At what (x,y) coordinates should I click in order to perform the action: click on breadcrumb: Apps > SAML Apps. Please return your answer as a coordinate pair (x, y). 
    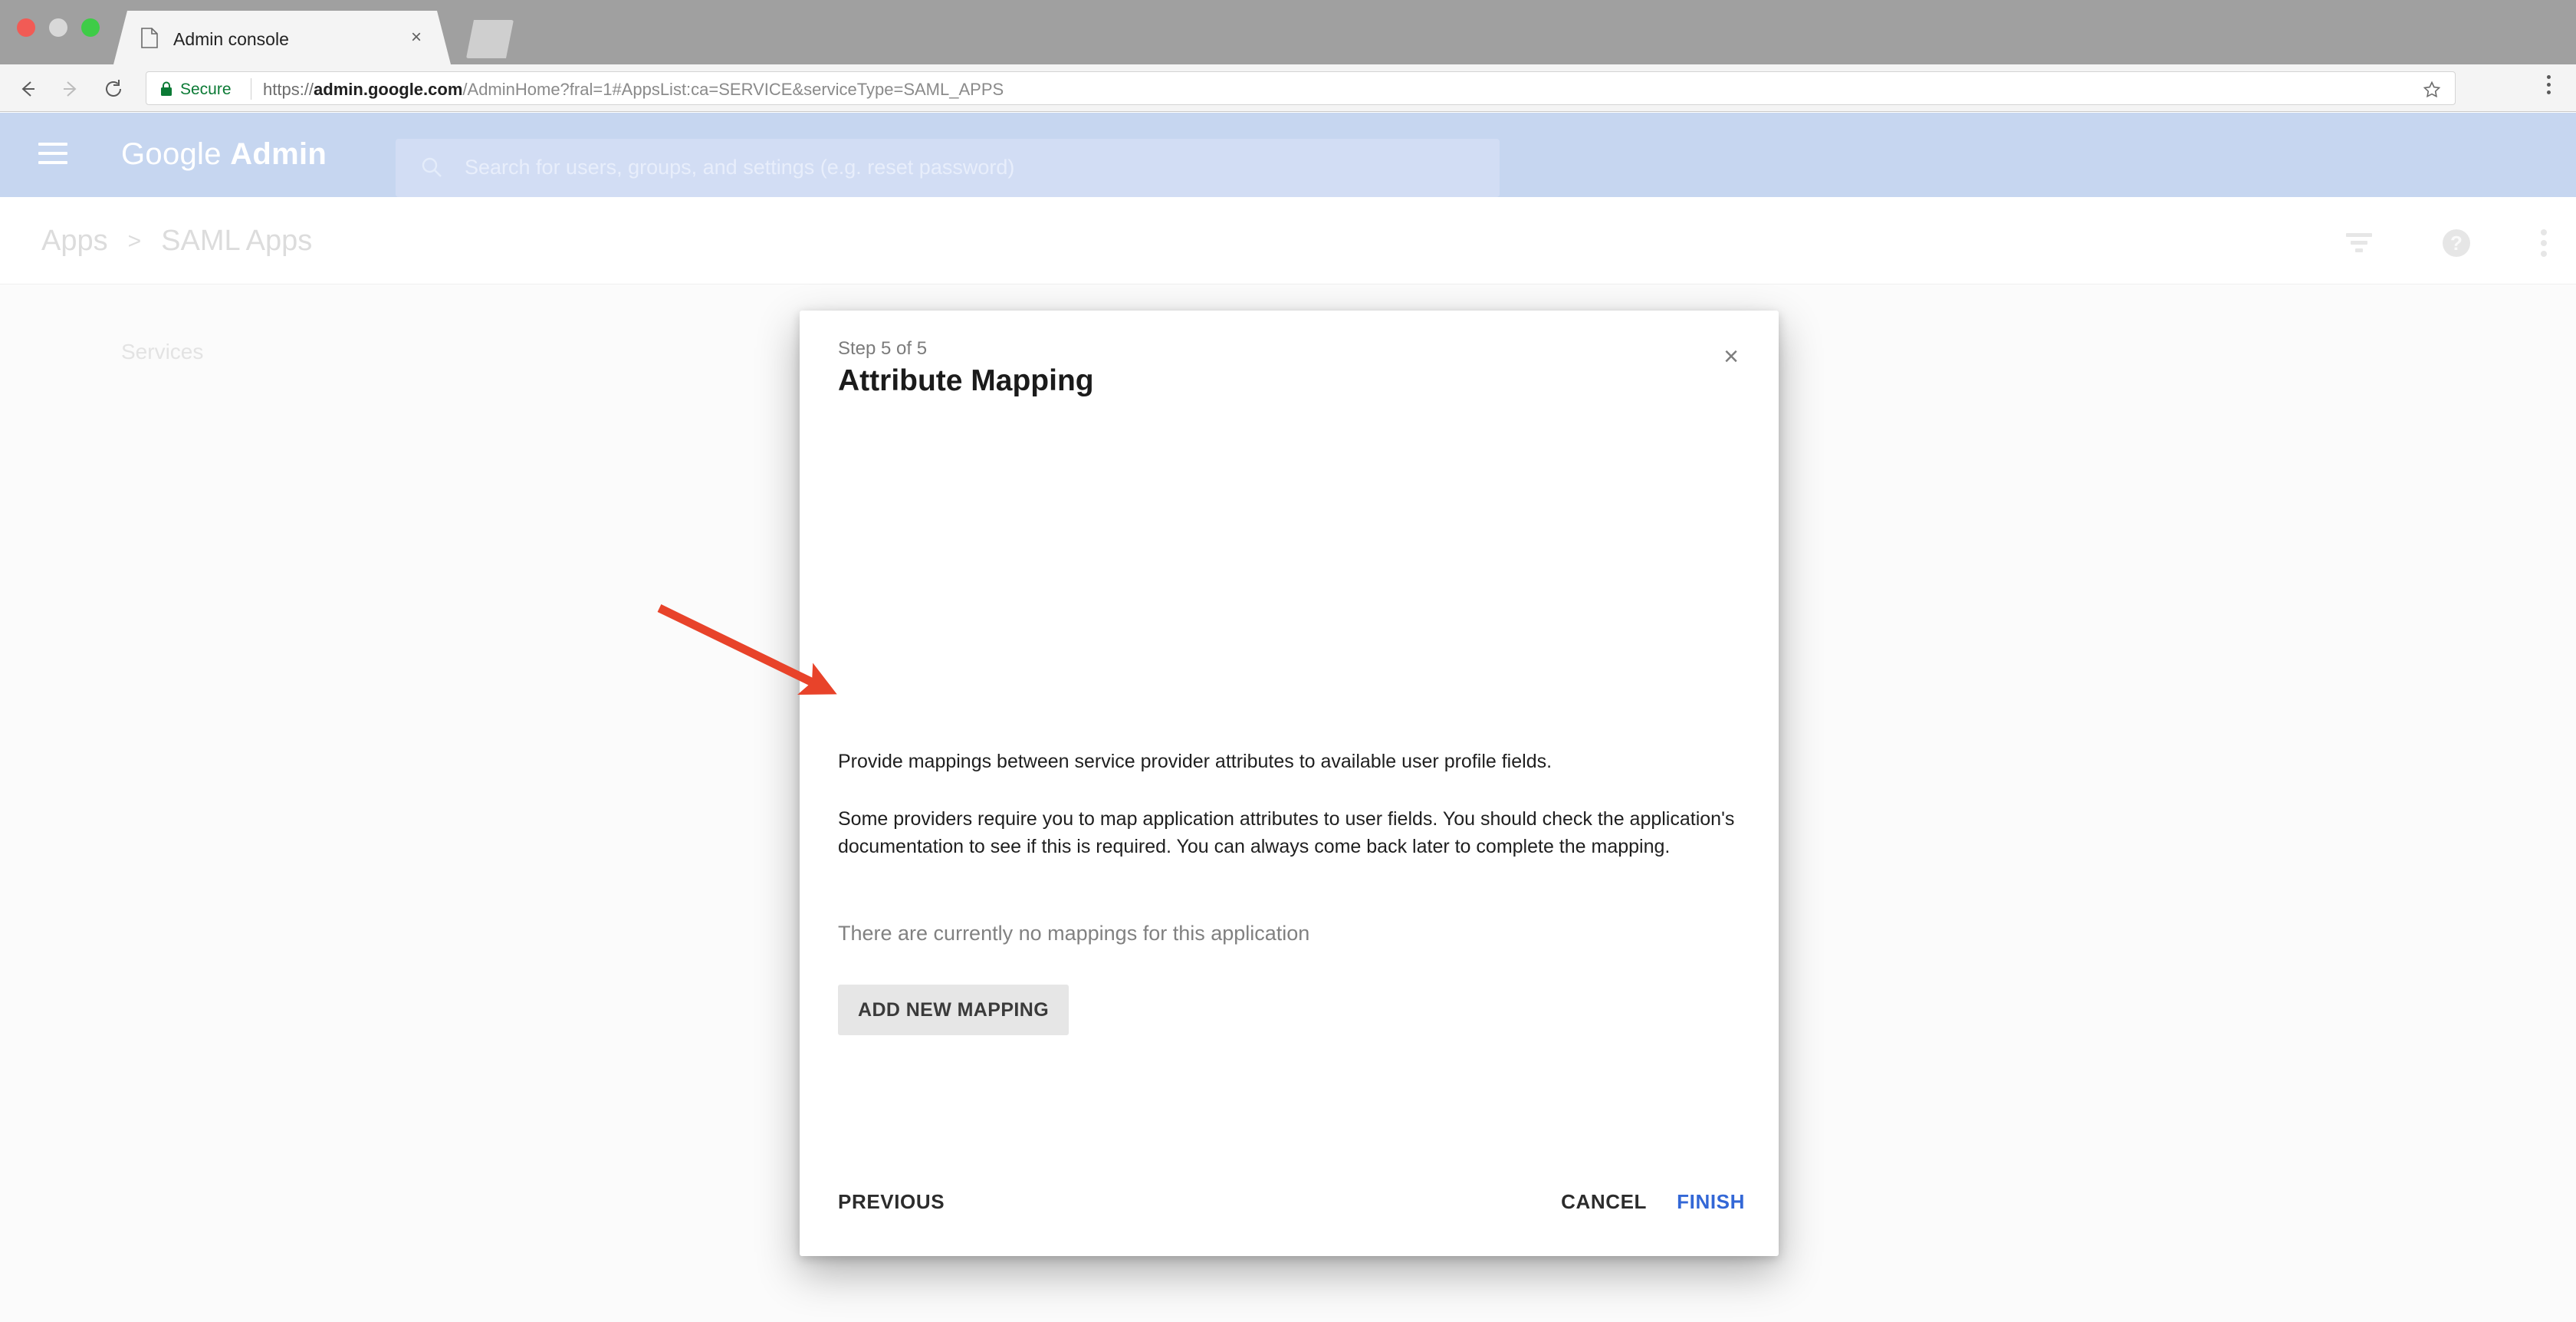
    Looking at the image, I should click on (177, 241).